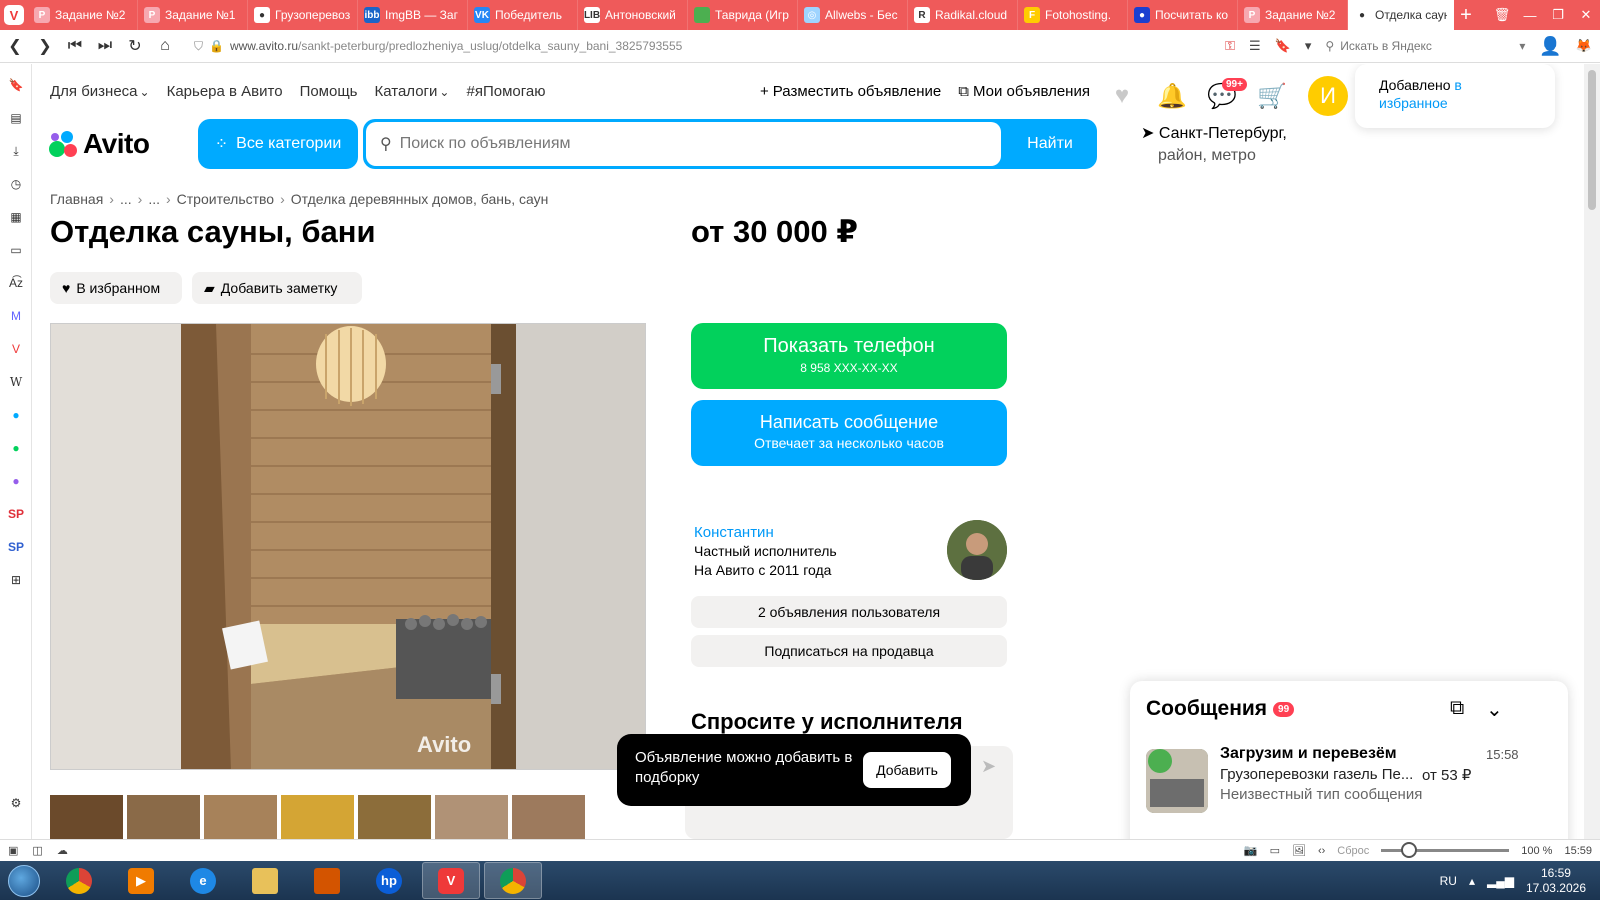  I want to click on location-selector: ➤ Санкт-Петербург, район, метро, so click(1214, 145).